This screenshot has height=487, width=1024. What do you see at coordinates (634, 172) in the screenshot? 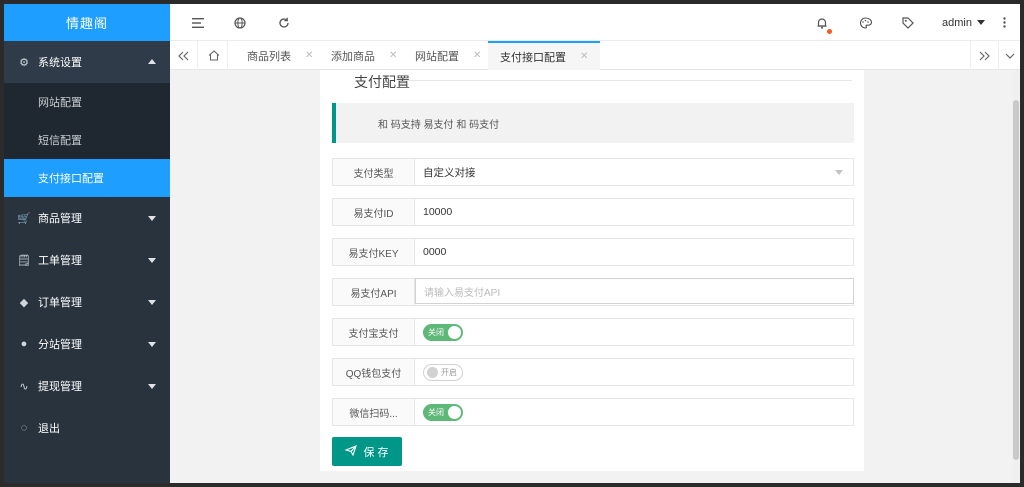
I see `pay-type-select: 自定义对接` at bounding box center [634, 172].